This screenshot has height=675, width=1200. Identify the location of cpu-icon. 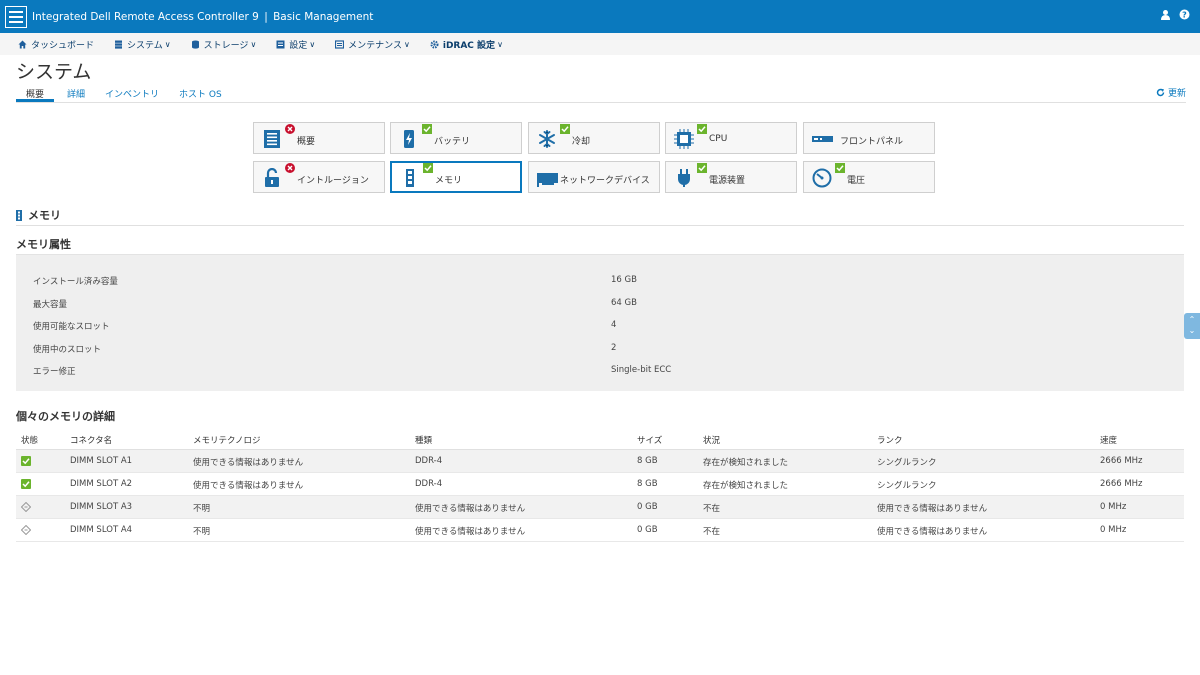
(684, 139).